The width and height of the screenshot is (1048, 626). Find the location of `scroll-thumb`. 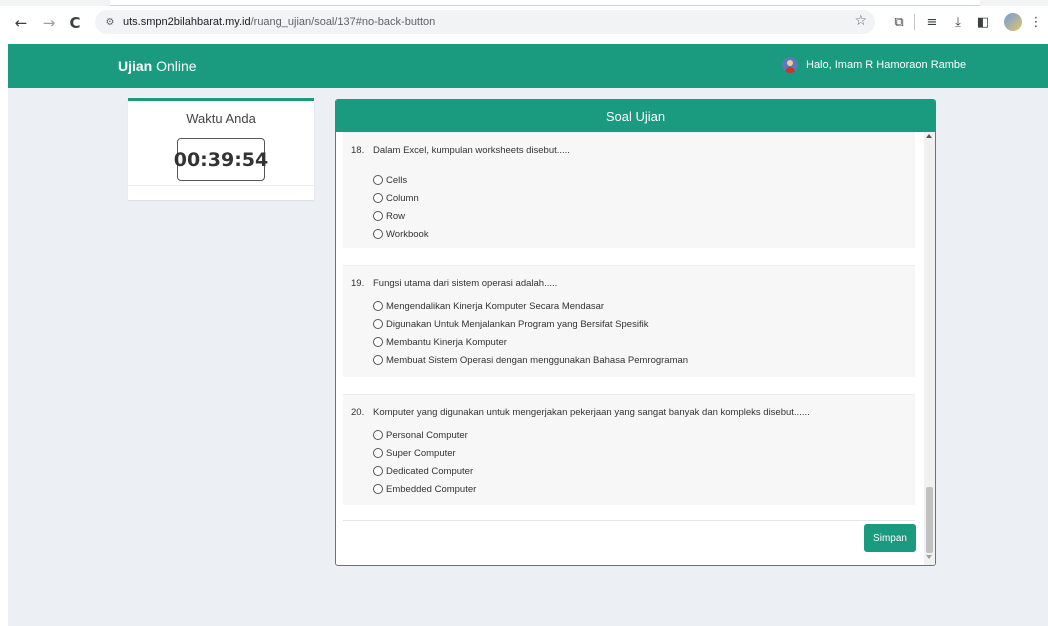

scroll-thumb is located at coordinates (929, 520).